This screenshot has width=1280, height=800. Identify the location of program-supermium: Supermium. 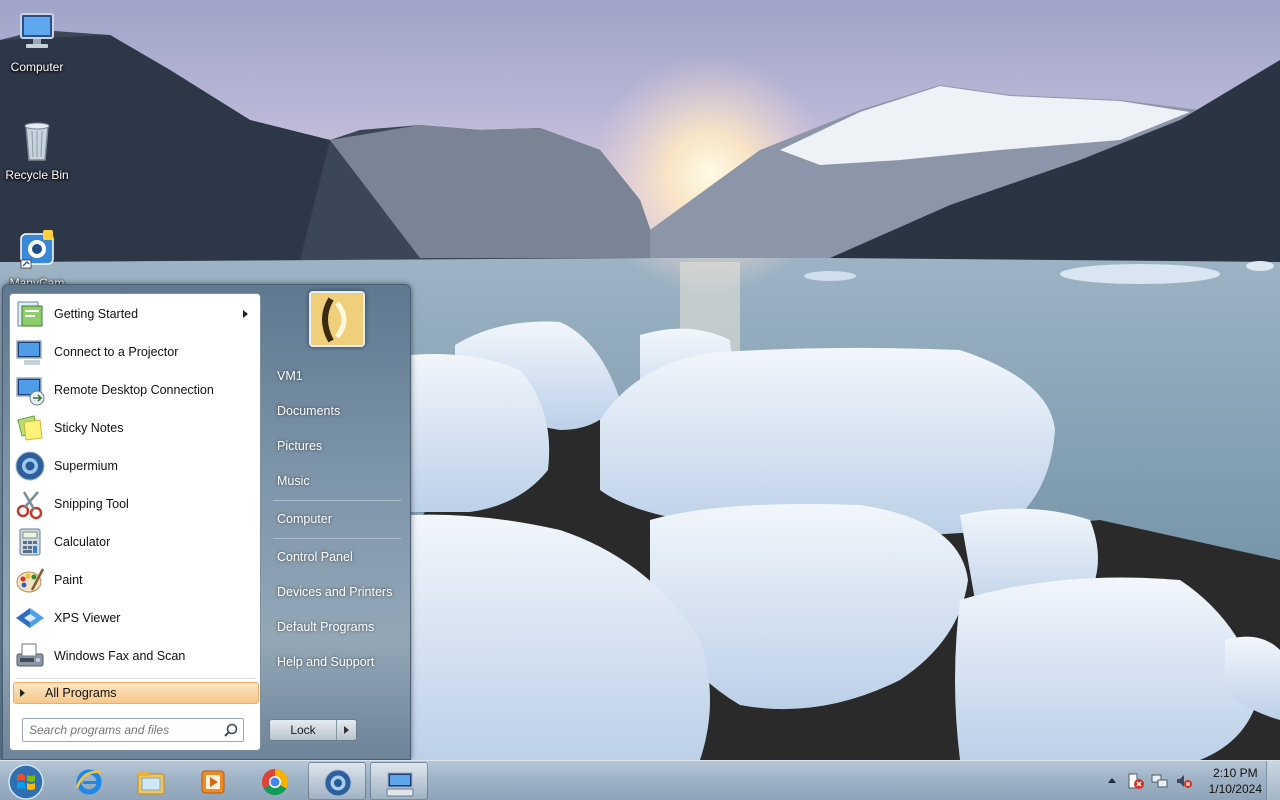
(136, 466).